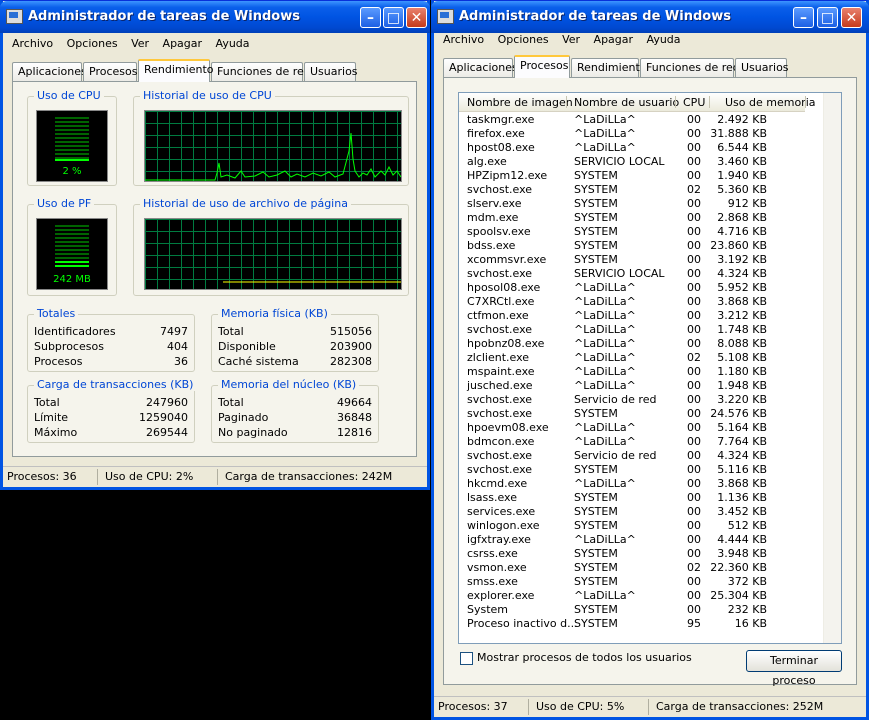  Describe the element at coordinates (632, 302) in the screenshot. I see `table-row: C7XRCtl.exe ^LaDiLLa^ 00 3.868 KB` at that location.